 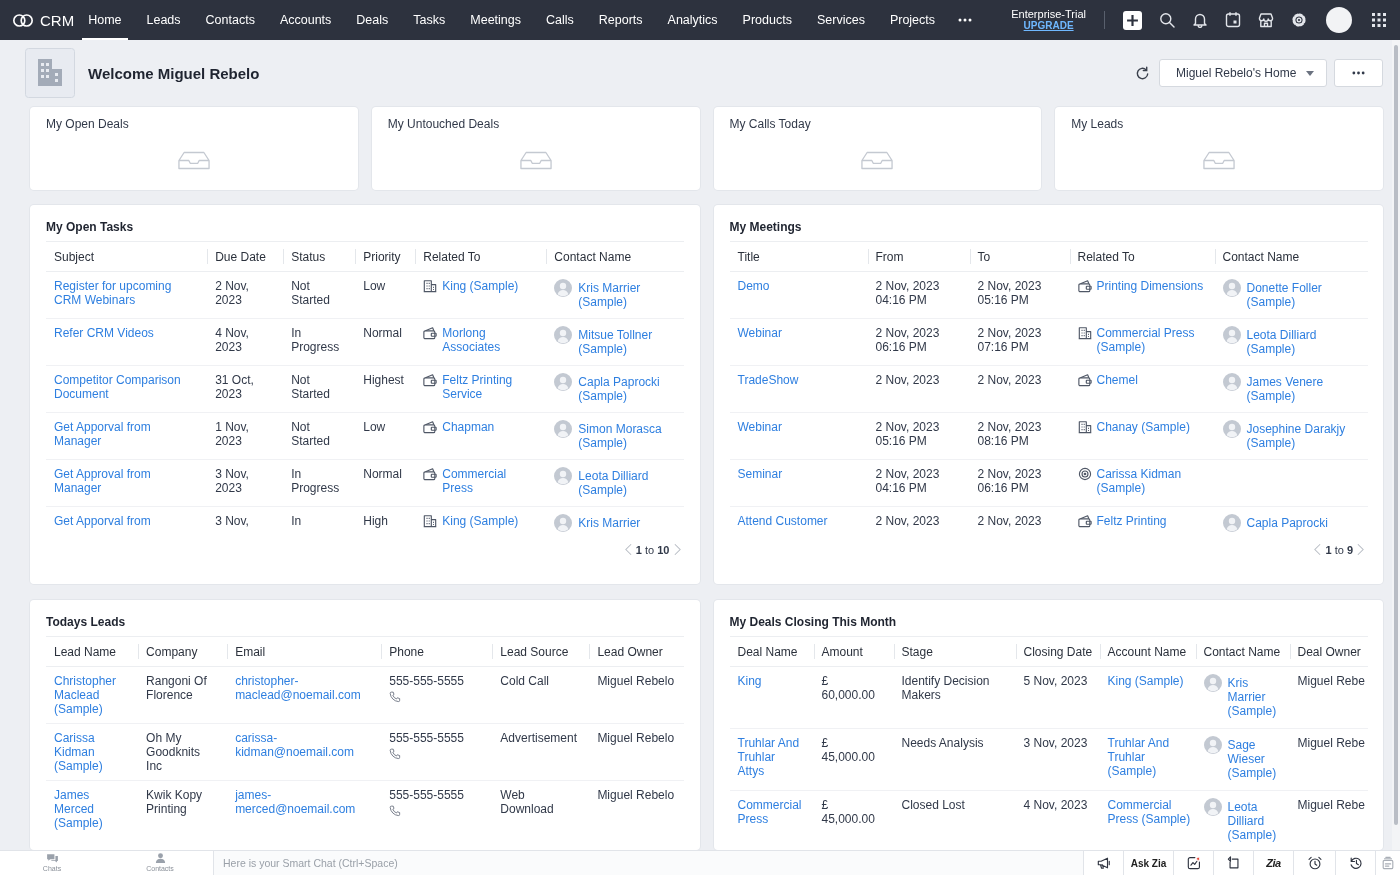 I want to click on home-view-dropdown: Miguel Rebelo's Home, so click(x=1243, y=73).